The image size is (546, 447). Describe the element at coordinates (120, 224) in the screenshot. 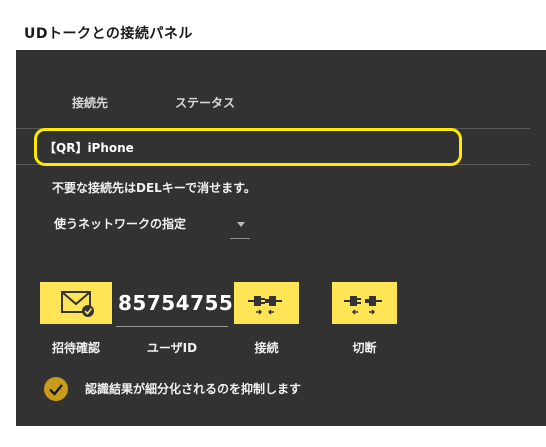

I see `network-label: 使うネットワークの指定` at that location.